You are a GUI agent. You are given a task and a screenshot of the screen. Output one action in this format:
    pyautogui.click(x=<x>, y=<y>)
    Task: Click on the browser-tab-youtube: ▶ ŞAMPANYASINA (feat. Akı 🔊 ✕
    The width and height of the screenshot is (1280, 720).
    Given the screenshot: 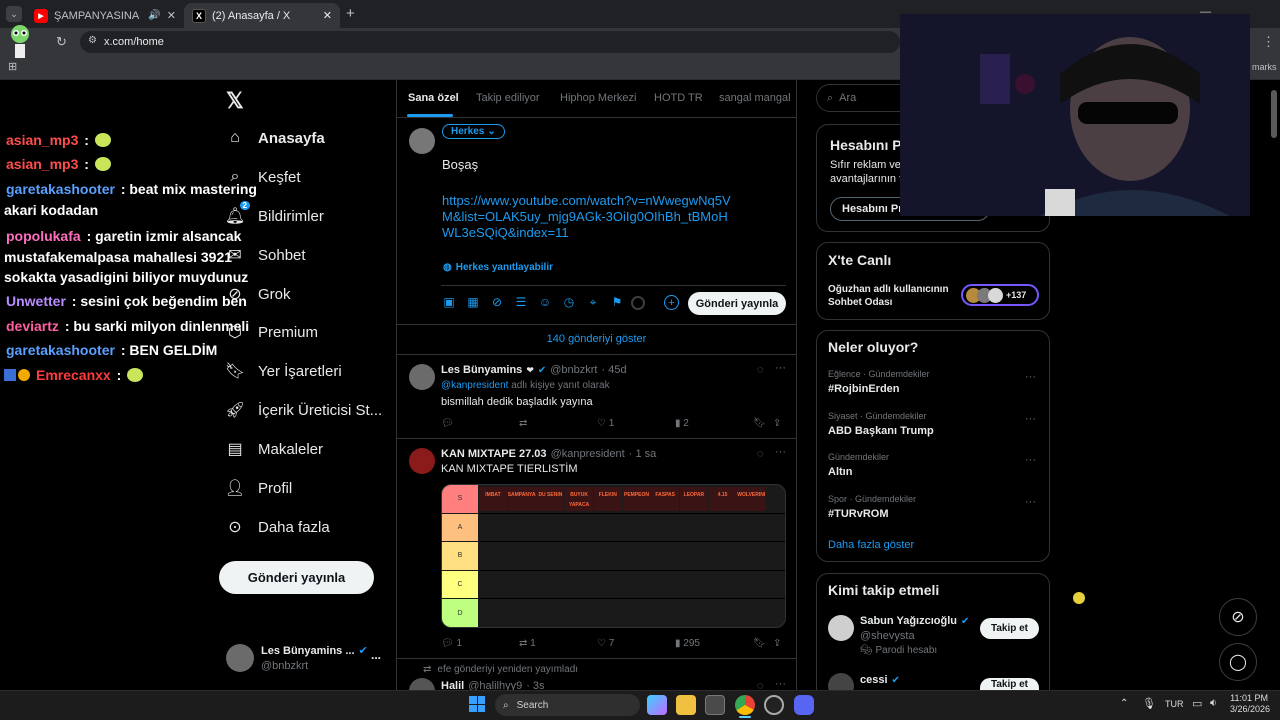 What is the action you would take?
    pyautogui.click(x=105, y=15)
    